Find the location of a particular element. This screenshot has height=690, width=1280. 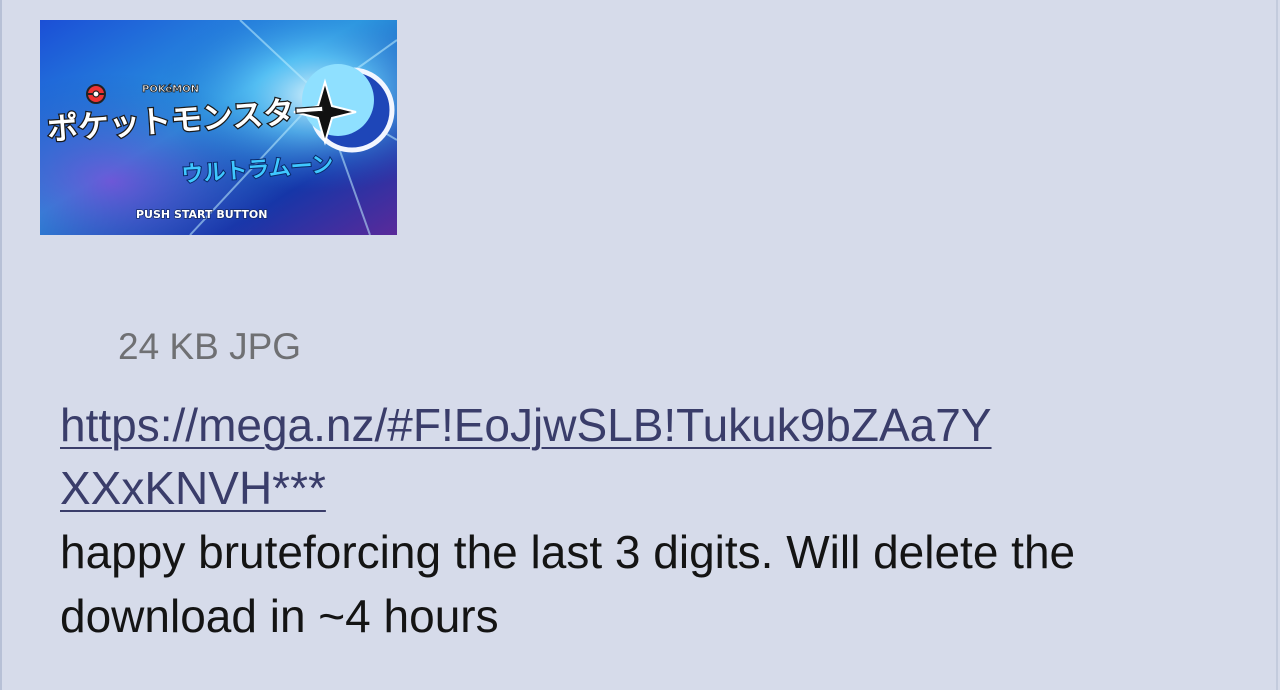

file-info: 24 KB JPG is located at coordinates (210, 346).